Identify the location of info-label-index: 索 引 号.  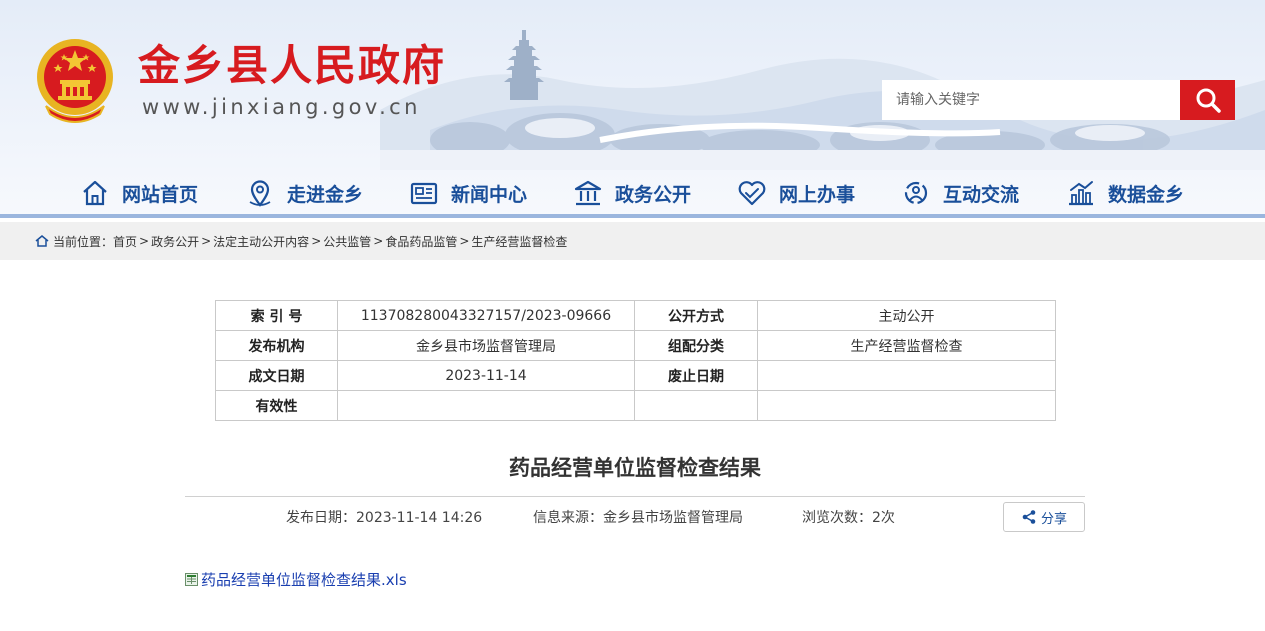
(276, 315).